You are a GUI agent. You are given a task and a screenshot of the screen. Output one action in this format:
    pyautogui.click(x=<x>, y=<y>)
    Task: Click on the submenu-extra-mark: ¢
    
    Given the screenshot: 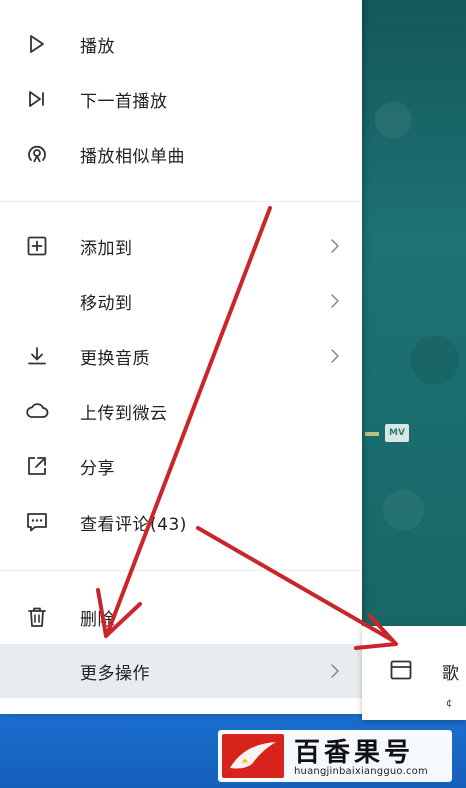 What is the action you would take?
    pyautogui.click(x=449, y=703)
    